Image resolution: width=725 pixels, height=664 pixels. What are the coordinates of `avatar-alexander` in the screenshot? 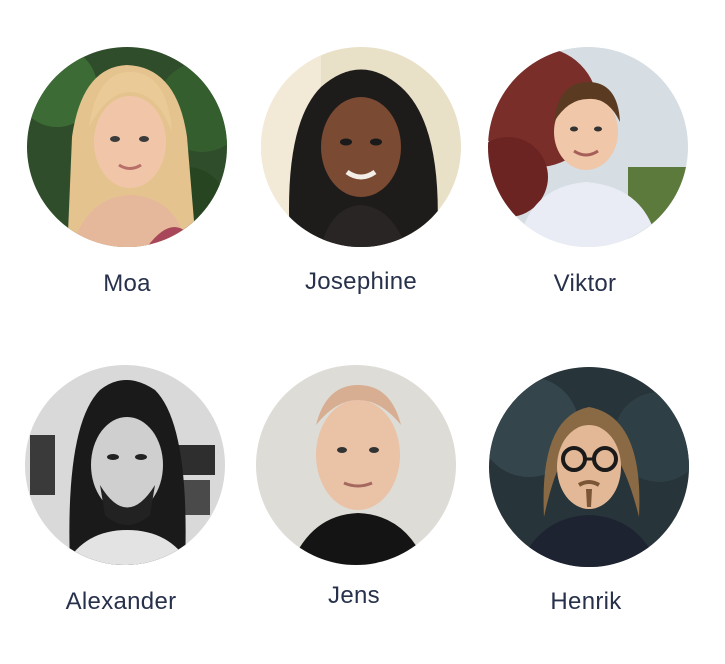 It's located at (125, 465).